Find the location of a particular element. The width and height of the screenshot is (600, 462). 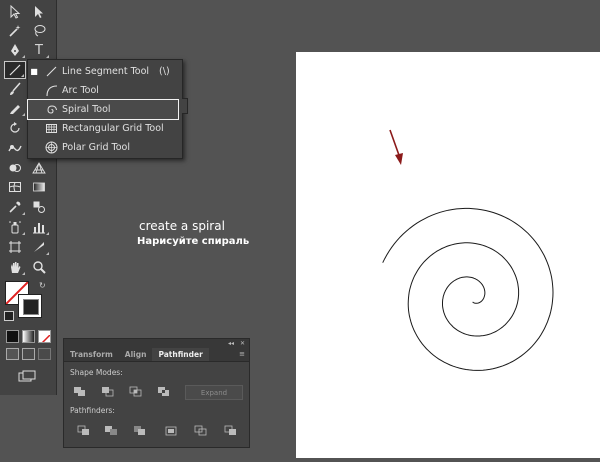

tearoff-tab is located at coordinates (185, 106).